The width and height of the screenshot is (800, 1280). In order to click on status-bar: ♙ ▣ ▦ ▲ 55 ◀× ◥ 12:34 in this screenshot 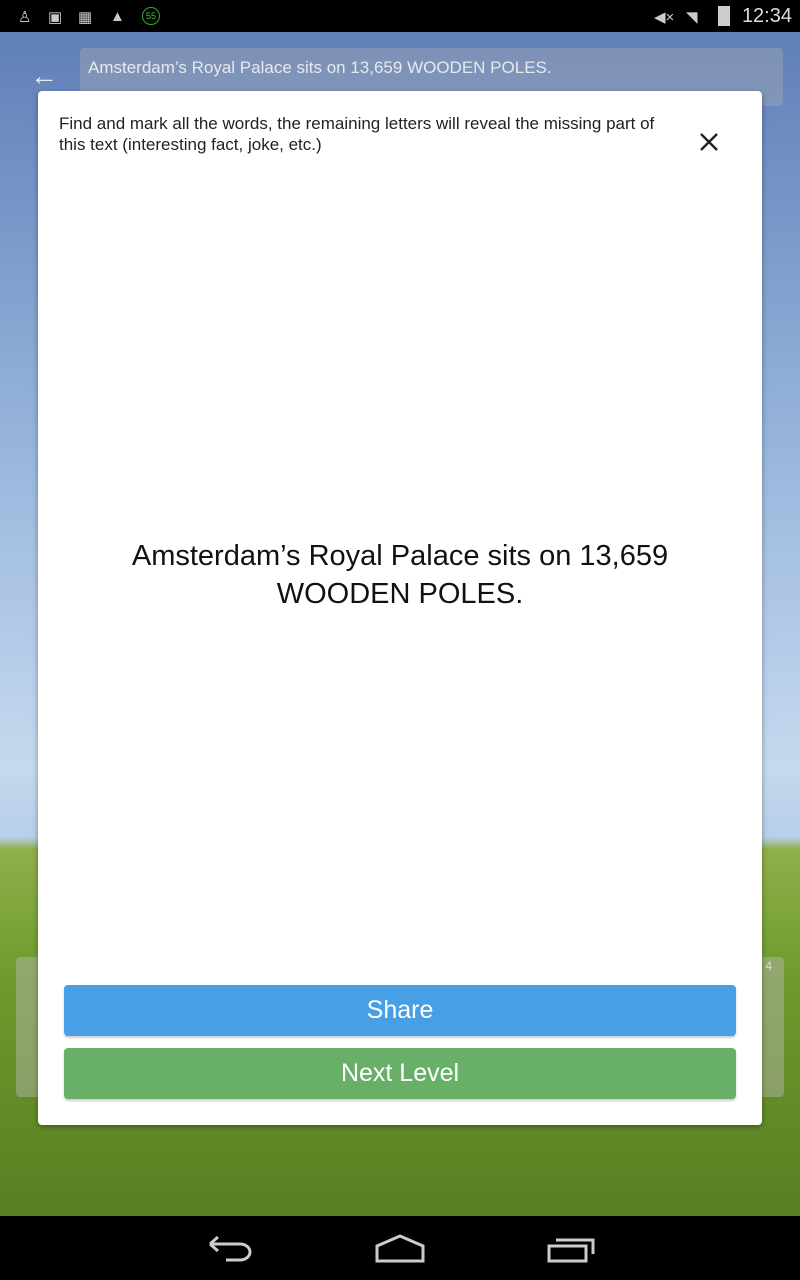, I will do `click(400, 16)`.